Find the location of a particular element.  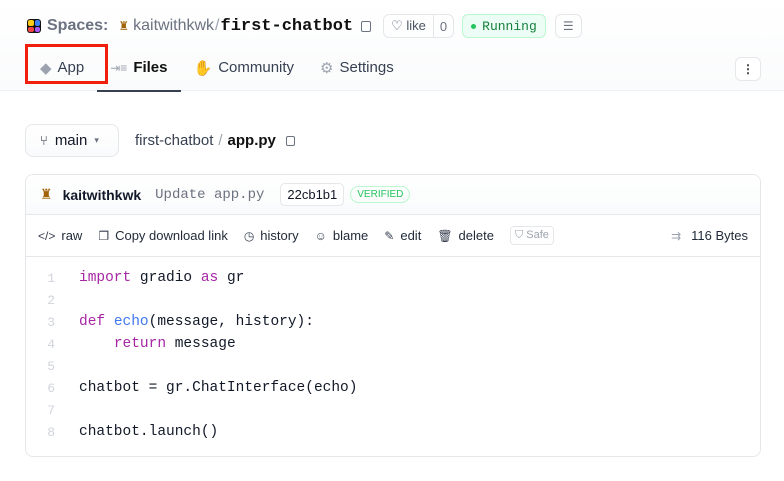

code-token: gradio is located at coordinates (166, 278).